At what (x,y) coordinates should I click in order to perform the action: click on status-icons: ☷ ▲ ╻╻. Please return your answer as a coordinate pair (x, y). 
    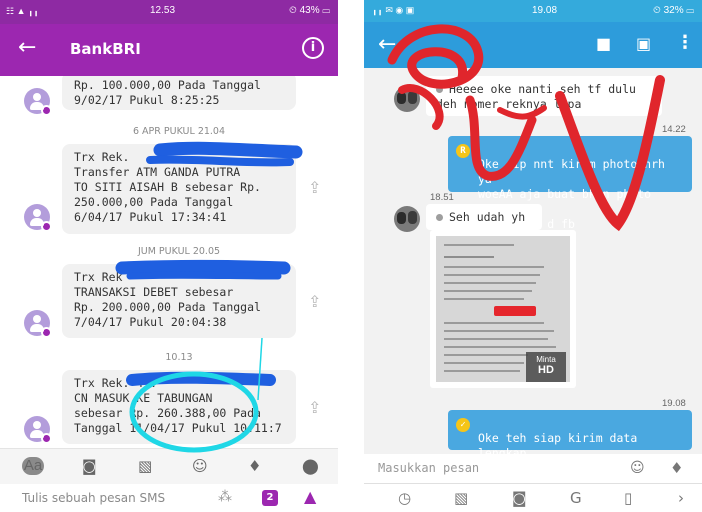
    Looking at the image, I should click on (22, 11).